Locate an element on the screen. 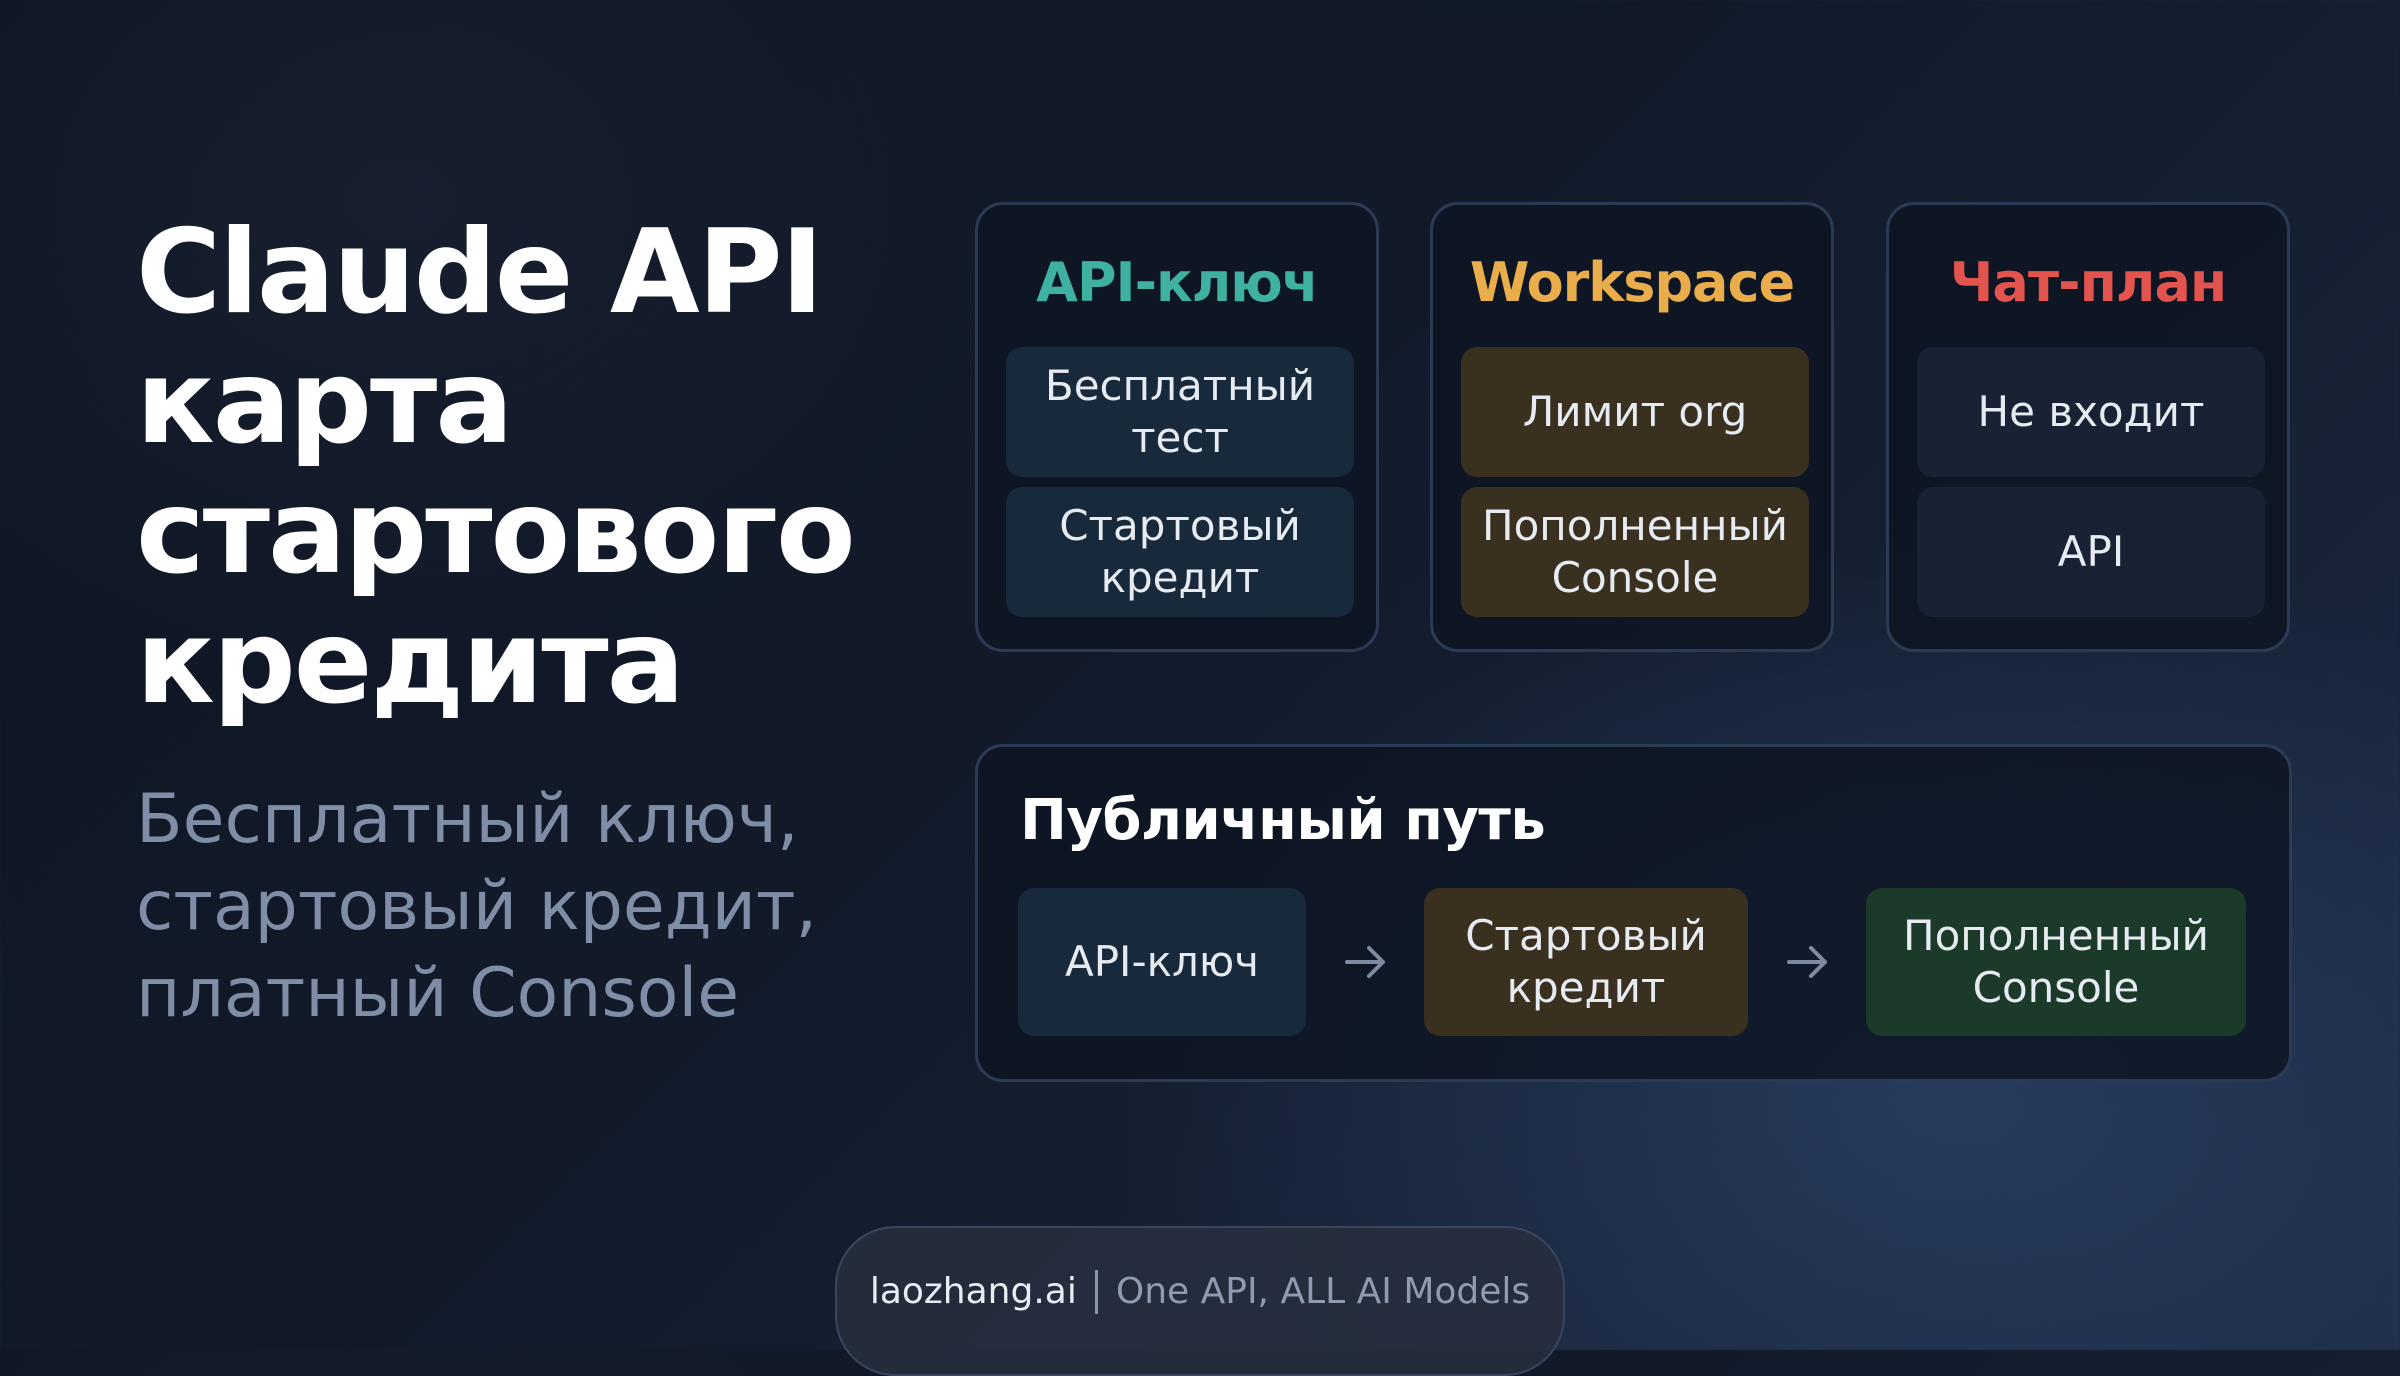 Image resolution: width=2400 pixels, height=1376 pixels. footer-tagline: One API, ALL AI Models is located at coordinates (1323, 1291).